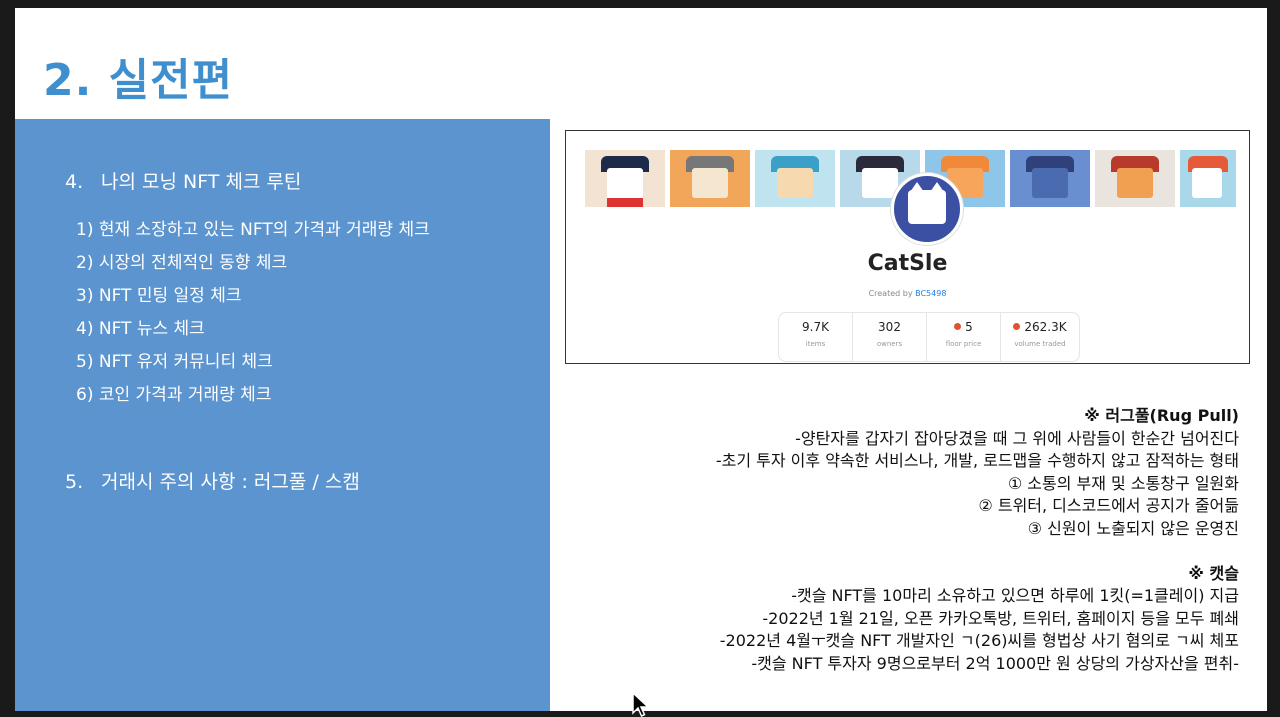  Describe the element at coordinates (816, 337) in the screenshot. I see `stat-items: 9.7K items` at that location.